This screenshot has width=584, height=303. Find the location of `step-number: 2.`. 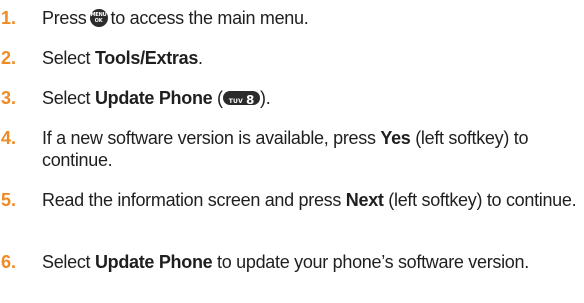

step-number: 2. is located at coordinates (9, 58).